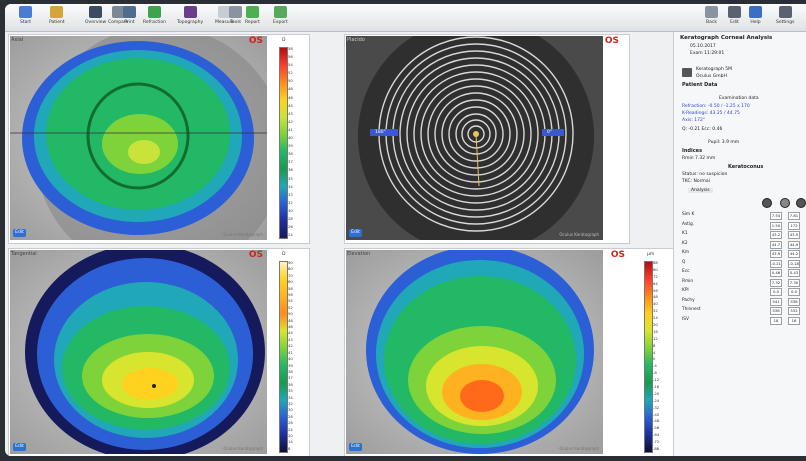  What do you see at coordinates (154, 17) in the screenshot?
I see `toolbar-refraction-button: Refraction` at bounding box center [154, 17].